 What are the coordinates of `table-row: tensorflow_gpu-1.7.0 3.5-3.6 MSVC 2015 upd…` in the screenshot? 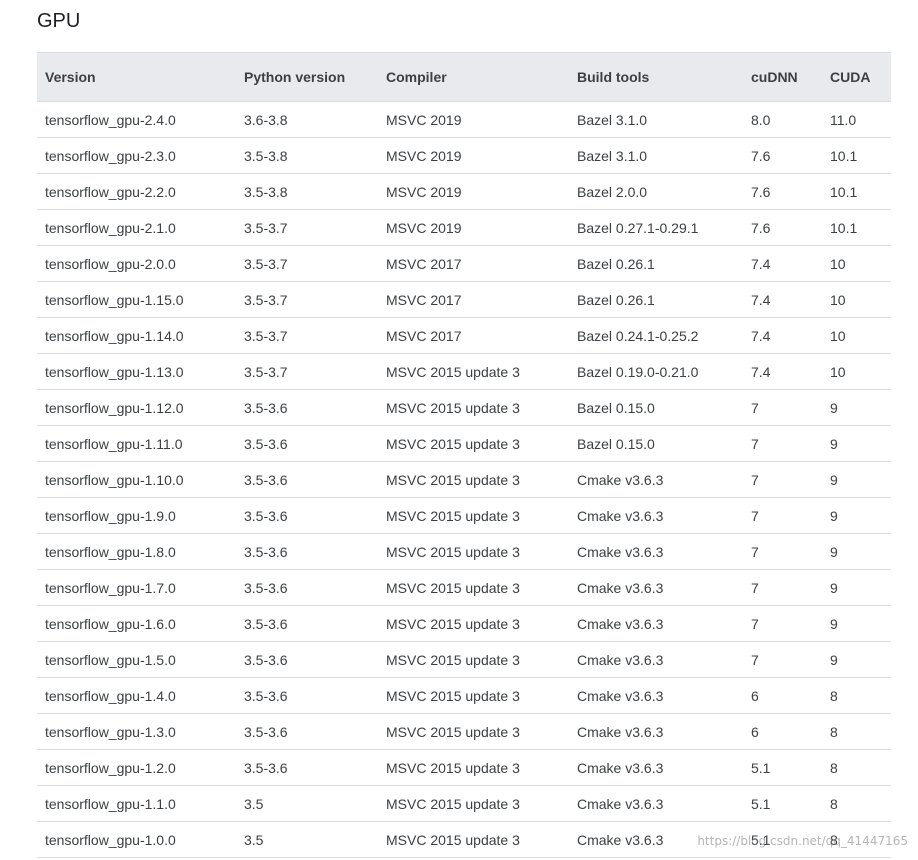 It's located at (464, 587).